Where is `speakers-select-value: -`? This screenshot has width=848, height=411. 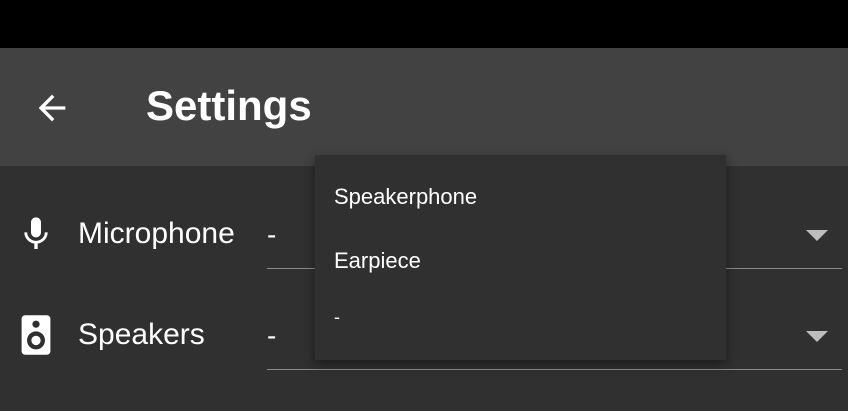
speakers-select-value: - is located at coordinates (272, 335).